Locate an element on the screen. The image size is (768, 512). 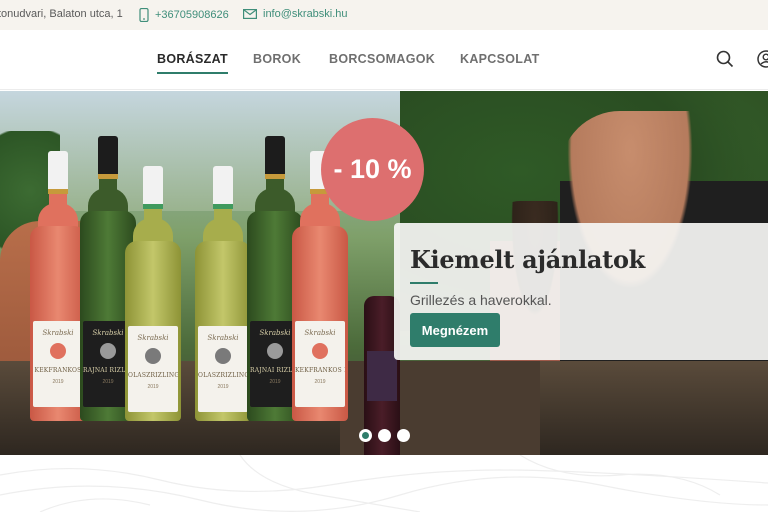
user-icon is located at coordinates (762, 59).